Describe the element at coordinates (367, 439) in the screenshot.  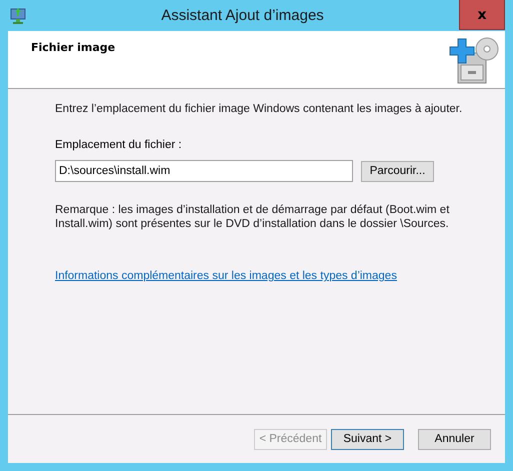
I see `wizard-button: Suivant >` at that location.